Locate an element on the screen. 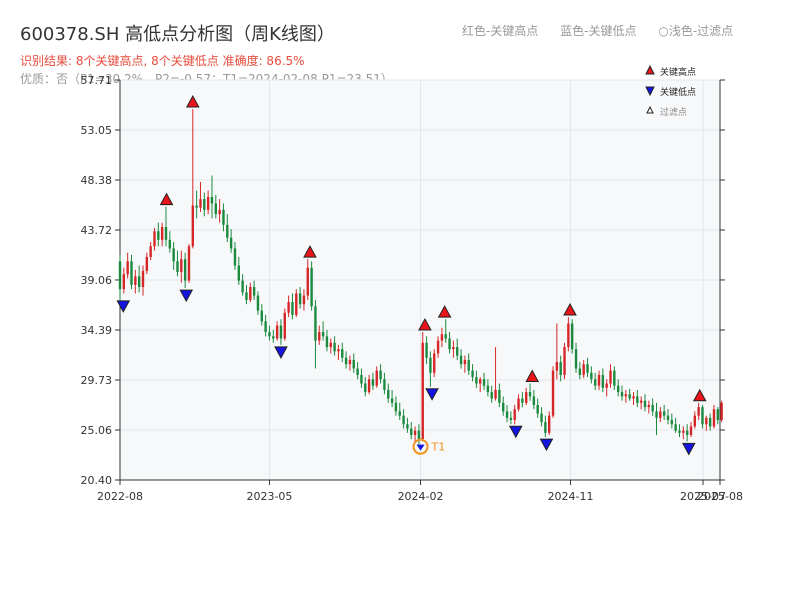 The width and height of the screenshot is (800, 600). y-tick-label: 39.06 is located at coordinates (97, 280).